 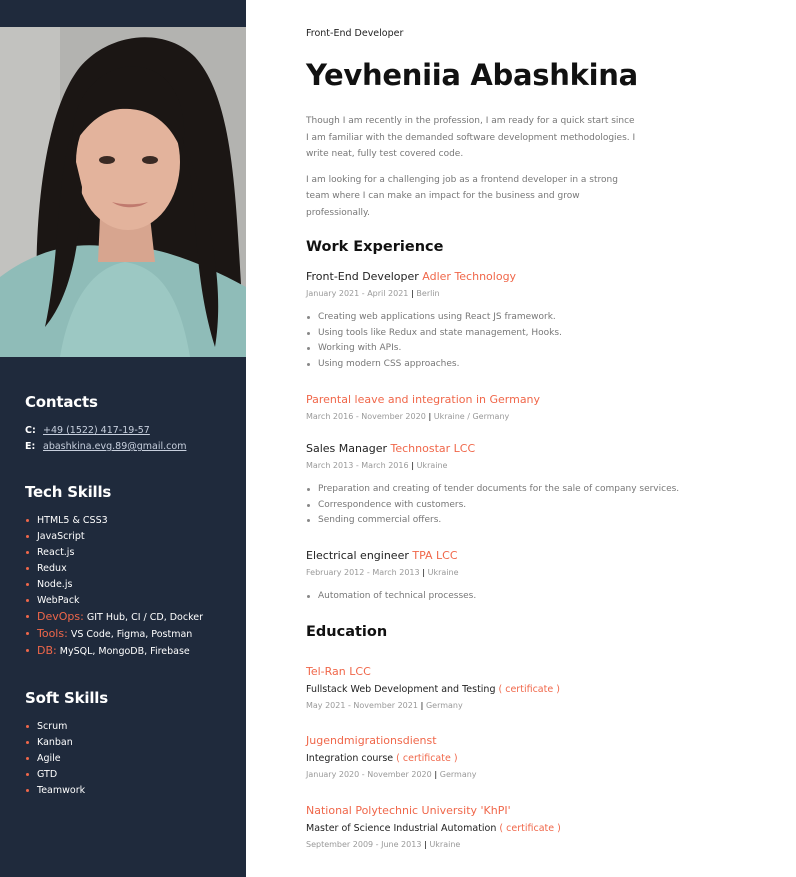 What do you see at coordinates (541, 555) in the screenshot?
I see `job-title: Electrical engineer TPA LCC` at bounding box center [541, 555].